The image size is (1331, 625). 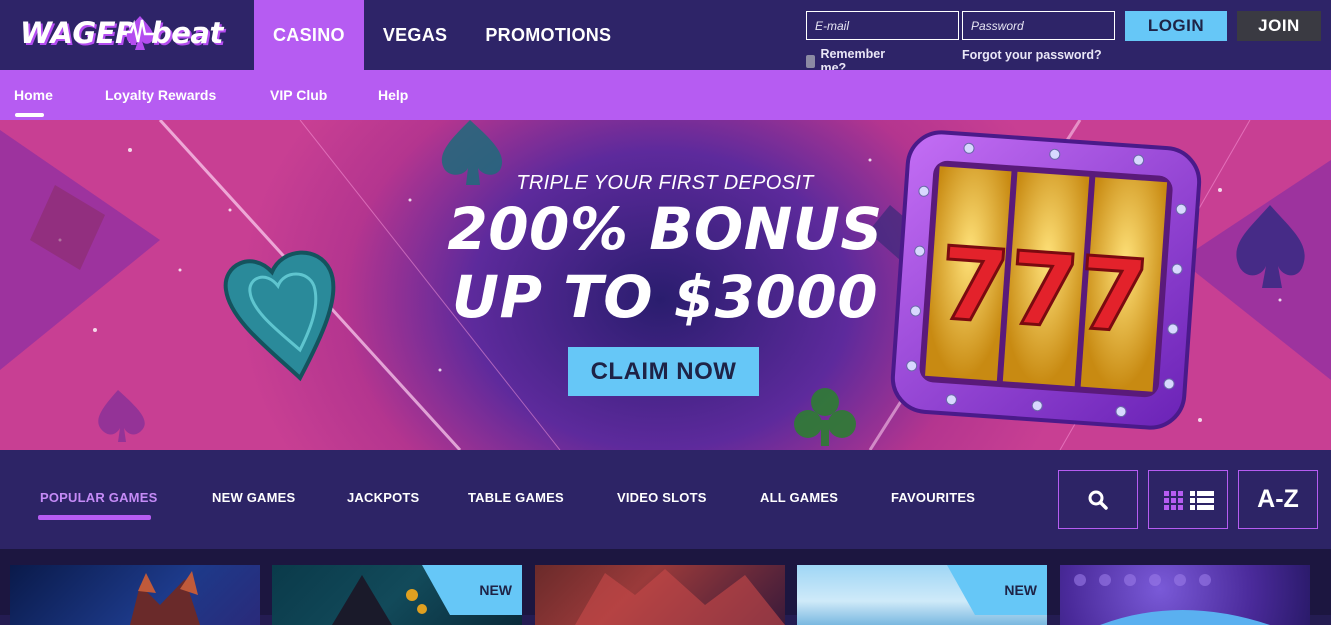 What do you see at coordinates (29, 115) in the screenshot?
I see `subnav-active-indicator` at bounding box center [29, 115].